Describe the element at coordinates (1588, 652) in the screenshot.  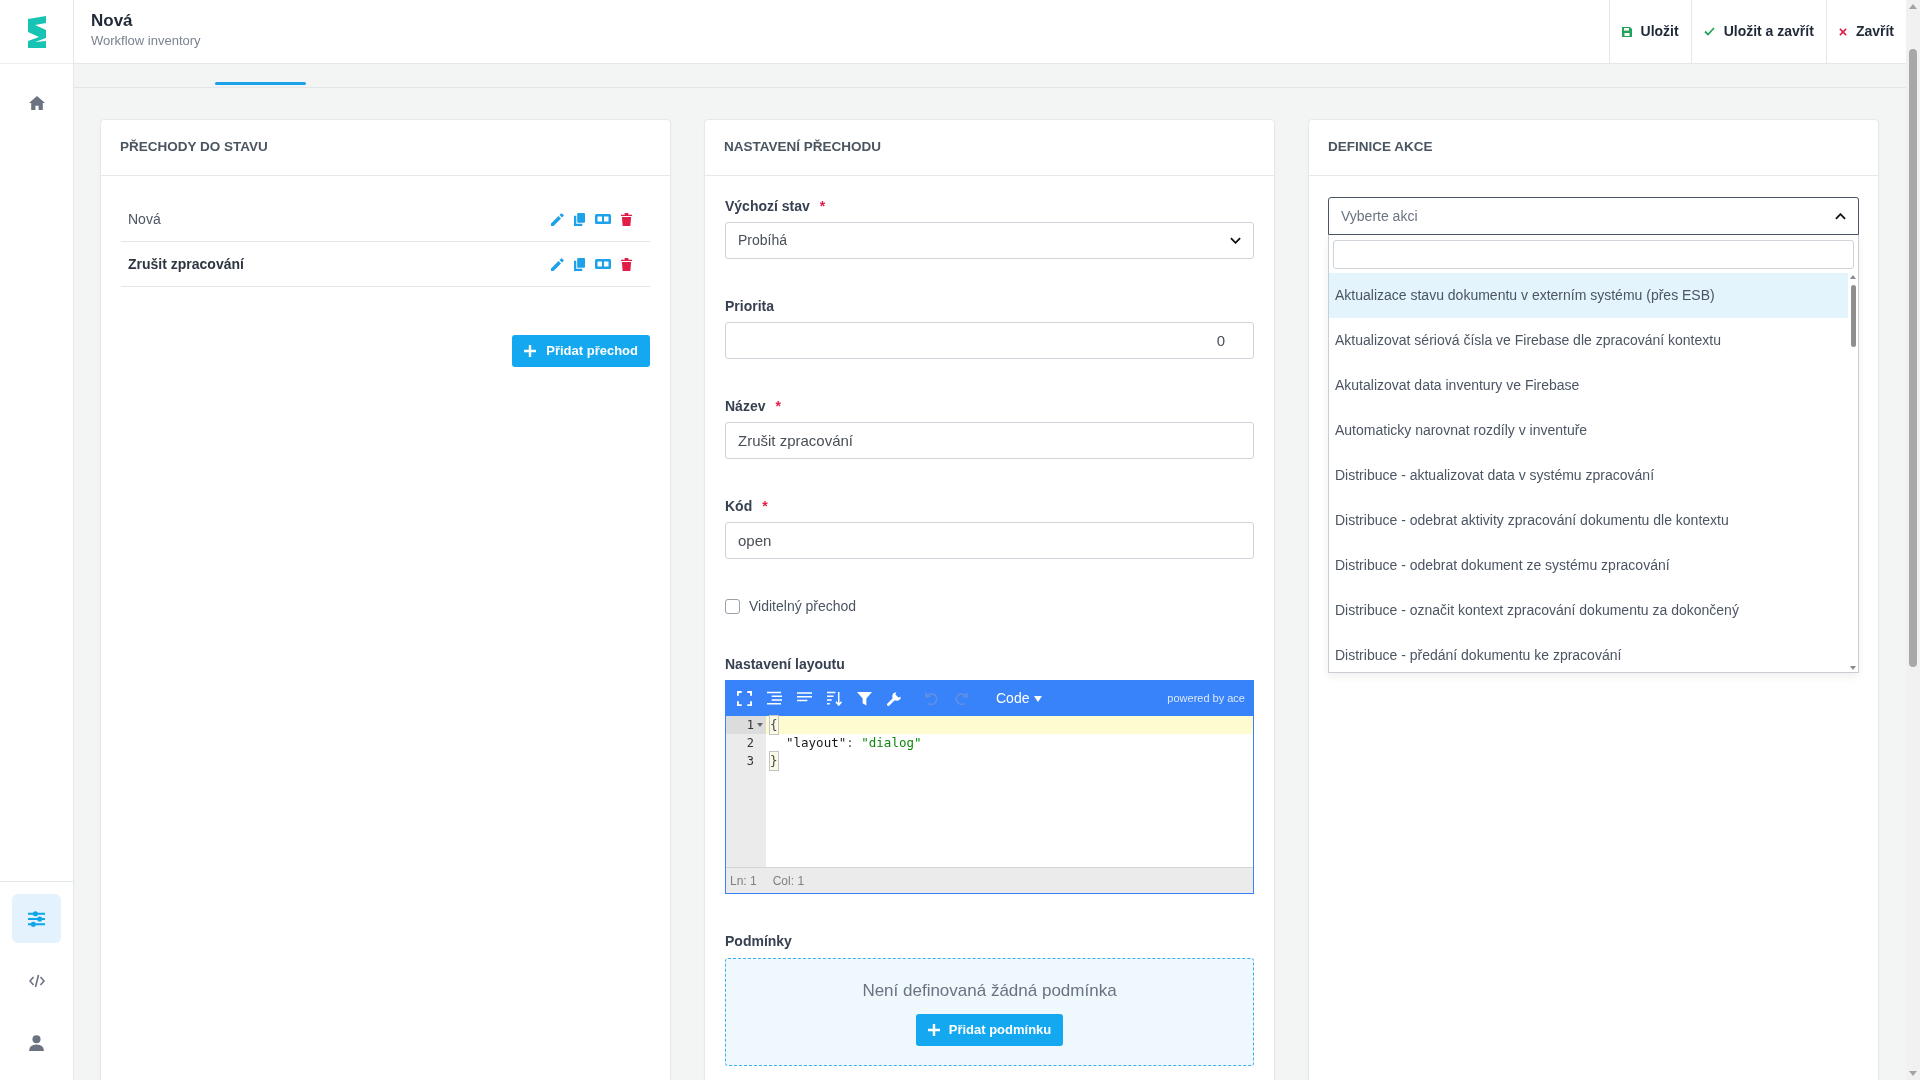
I see `dropdown-option: Distribuce - předání dokumentu ke zpracování` at that location.